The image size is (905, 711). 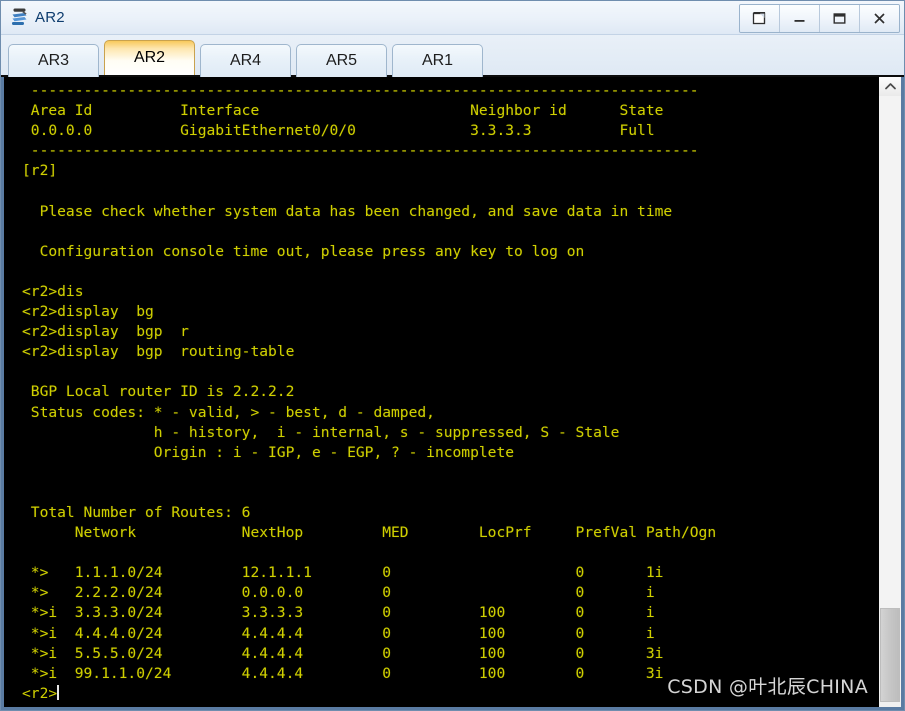 I want to click on device-tab-strip: AR3 AR2 AR4 AR5 AR1, so click(x=452, y=56).